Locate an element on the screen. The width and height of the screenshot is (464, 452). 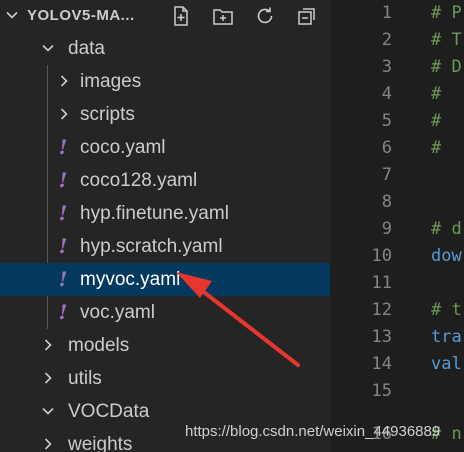
tree-folder-data: data is located at coordinates (165, 48).